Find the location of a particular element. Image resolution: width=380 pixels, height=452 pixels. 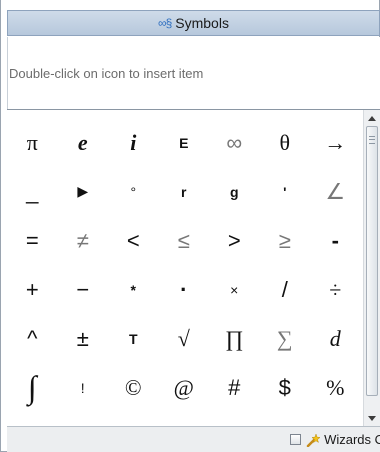

wizards-label: Wizards On is located at coordinates (352, 439).